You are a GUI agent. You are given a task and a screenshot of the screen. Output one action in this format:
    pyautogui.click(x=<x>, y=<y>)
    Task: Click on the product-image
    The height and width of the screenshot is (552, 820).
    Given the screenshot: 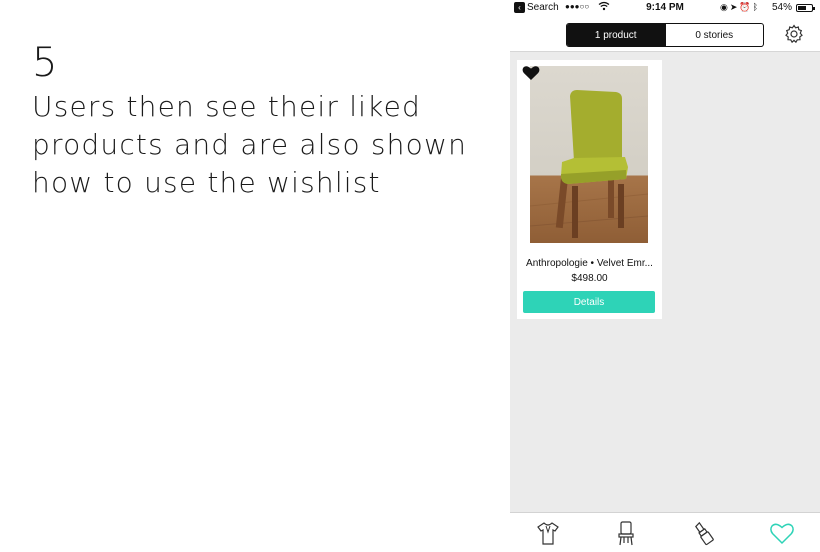 What is the action you would take?
    pyautogui.click(x=589, y=154)
    